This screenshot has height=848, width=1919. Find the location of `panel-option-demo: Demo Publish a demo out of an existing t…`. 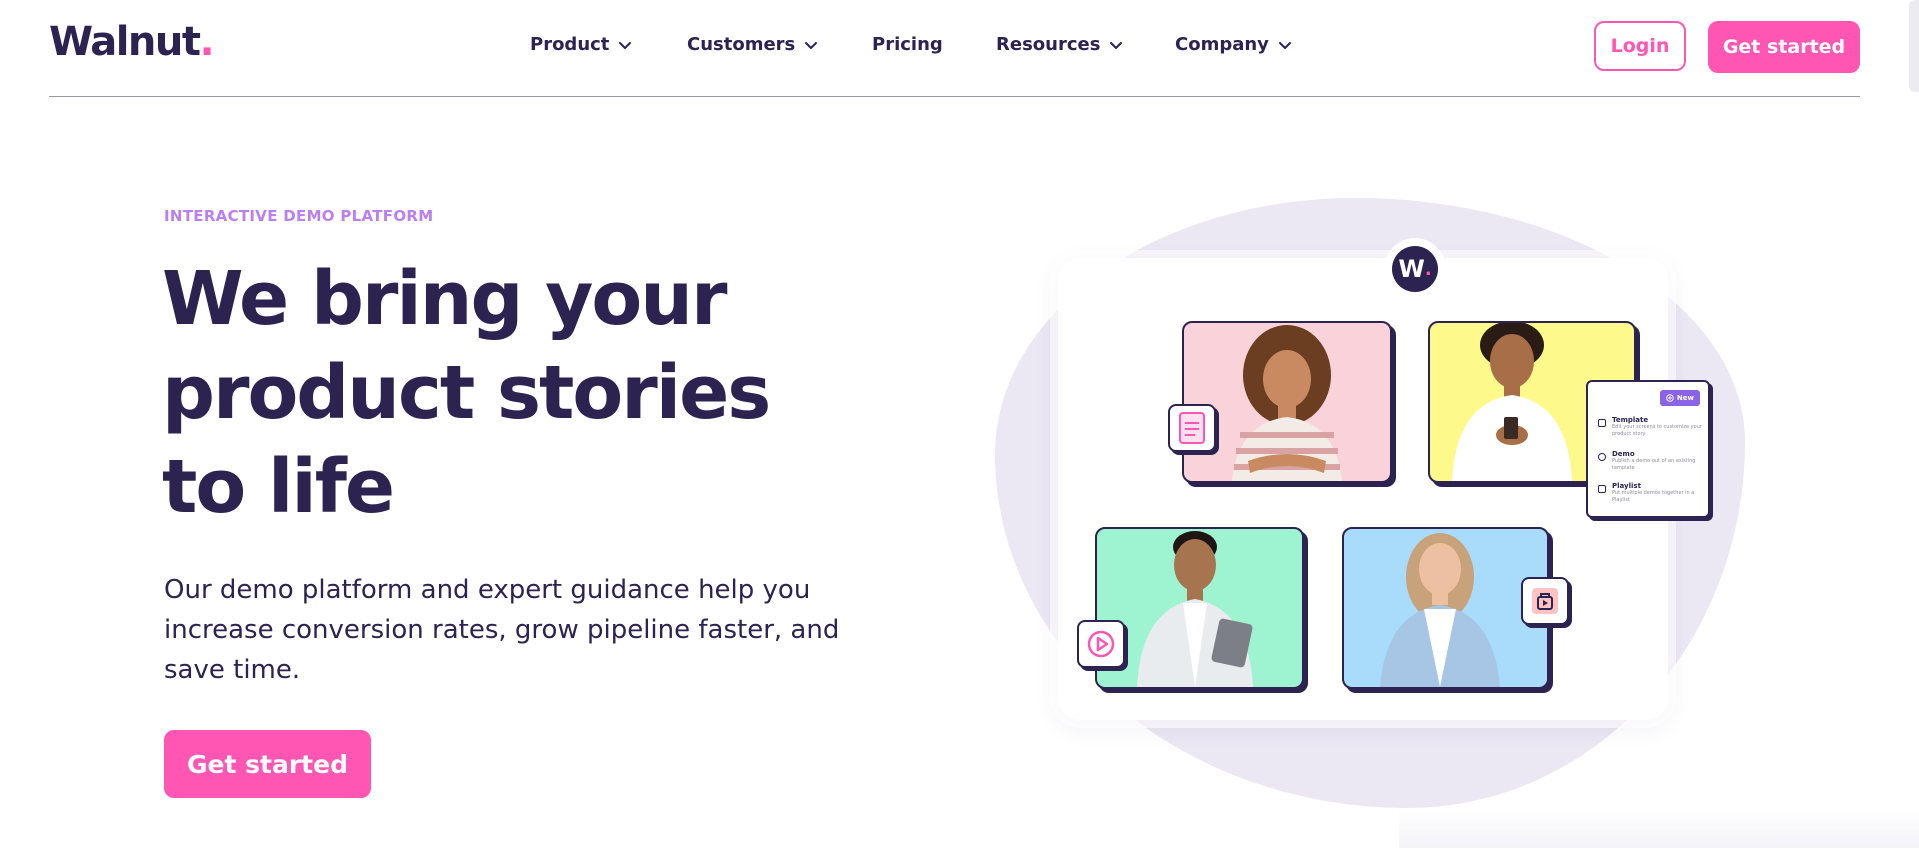

panel-option-demo: Demo Publish a demo out of an existing t… is located at coordinates (1650, 461).